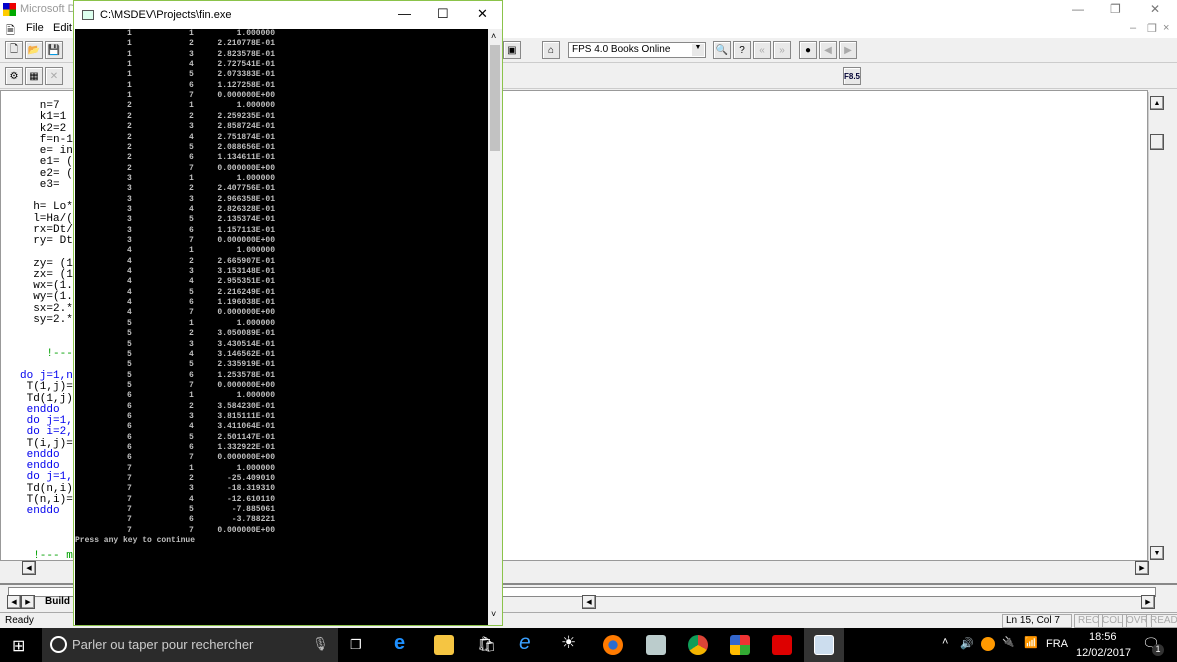  I want to click on forward-icon: ▶, so click(848, 50).